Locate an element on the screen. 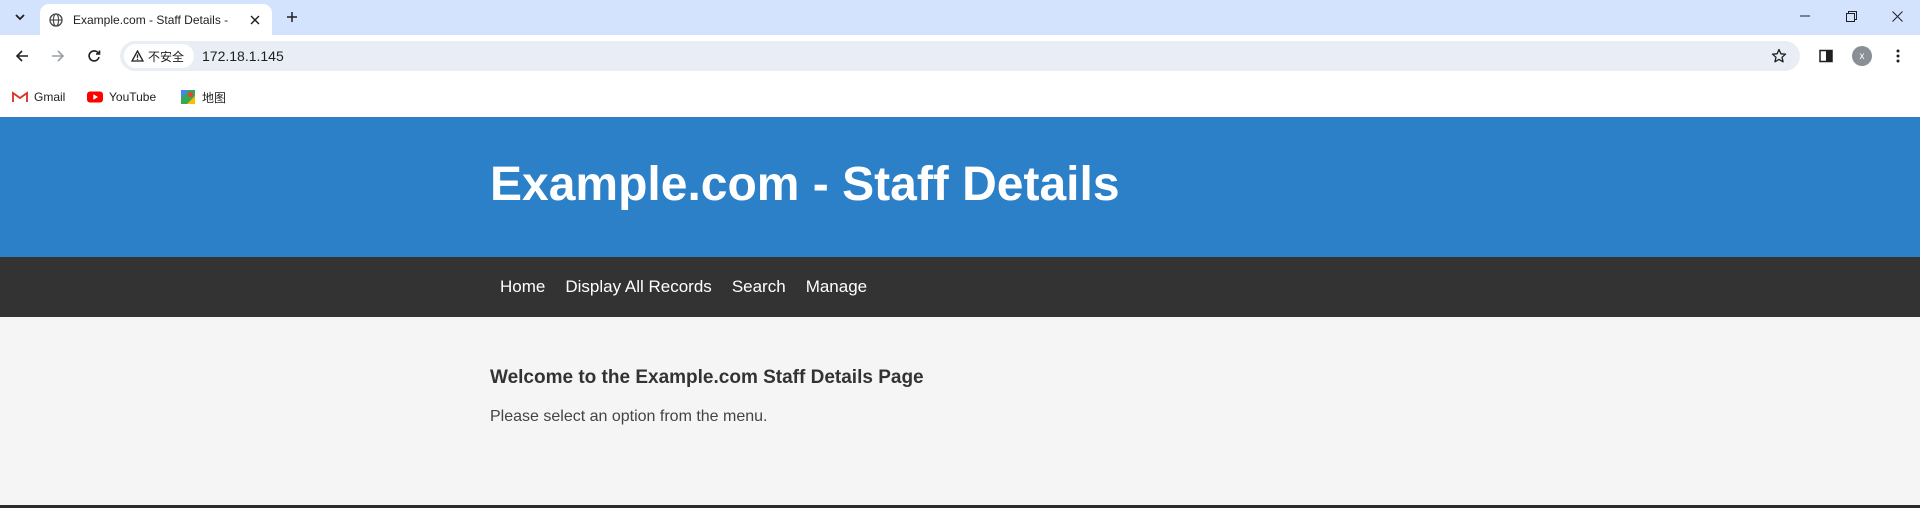 Image resolution: width=1920 pixels, height=508 pixels. arrow-left-icon is located at coordinates (21, 56).